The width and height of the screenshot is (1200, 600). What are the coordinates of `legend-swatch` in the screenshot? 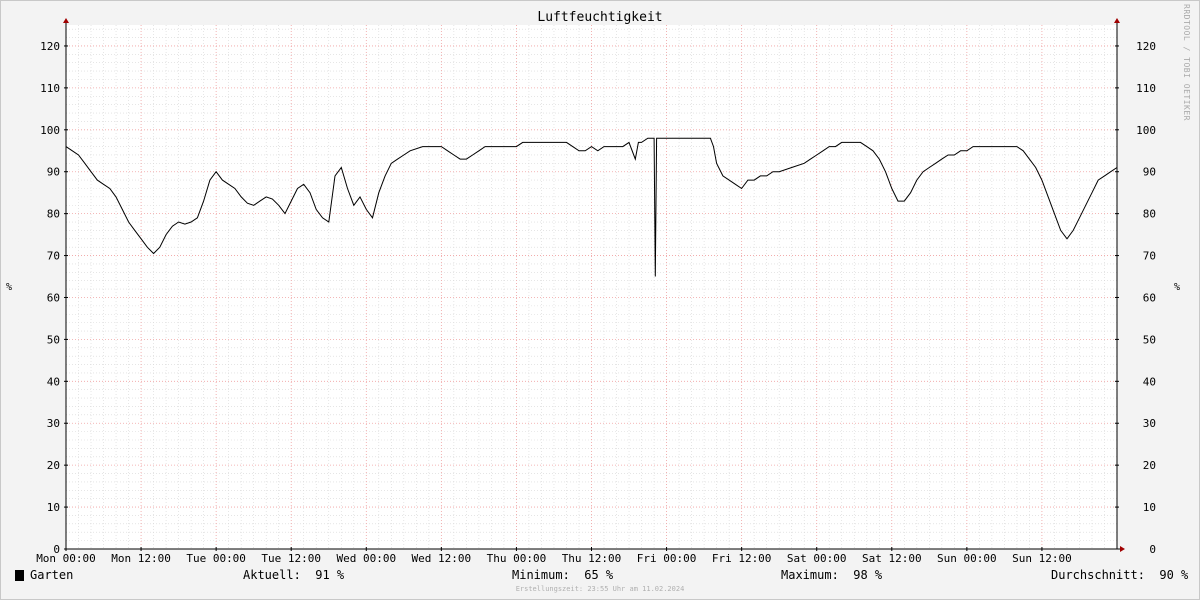 It's located at (19, 575).